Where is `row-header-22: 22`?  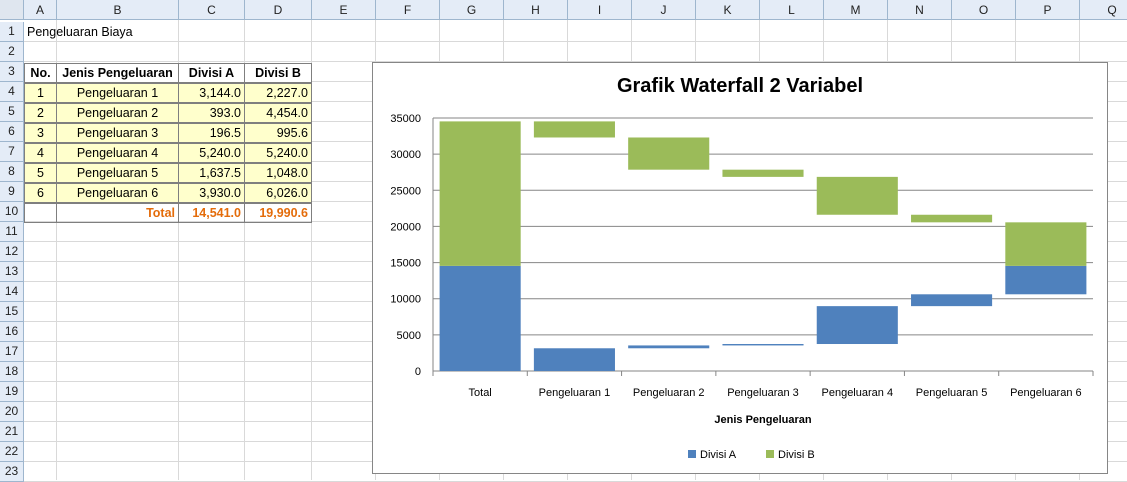 row-header-22: 22 is located at coordinates (12, 452).